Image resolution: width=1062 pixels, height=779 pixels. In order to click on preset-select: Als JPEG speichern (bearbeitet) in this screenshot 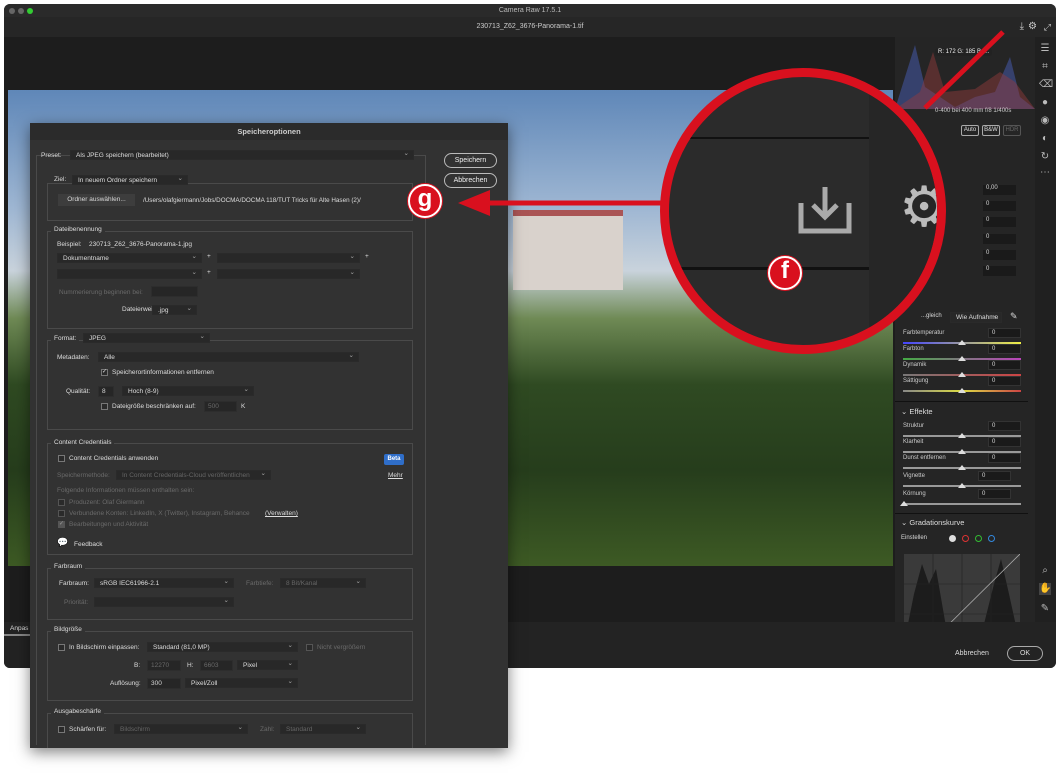, I will do `click(242, 154)`.